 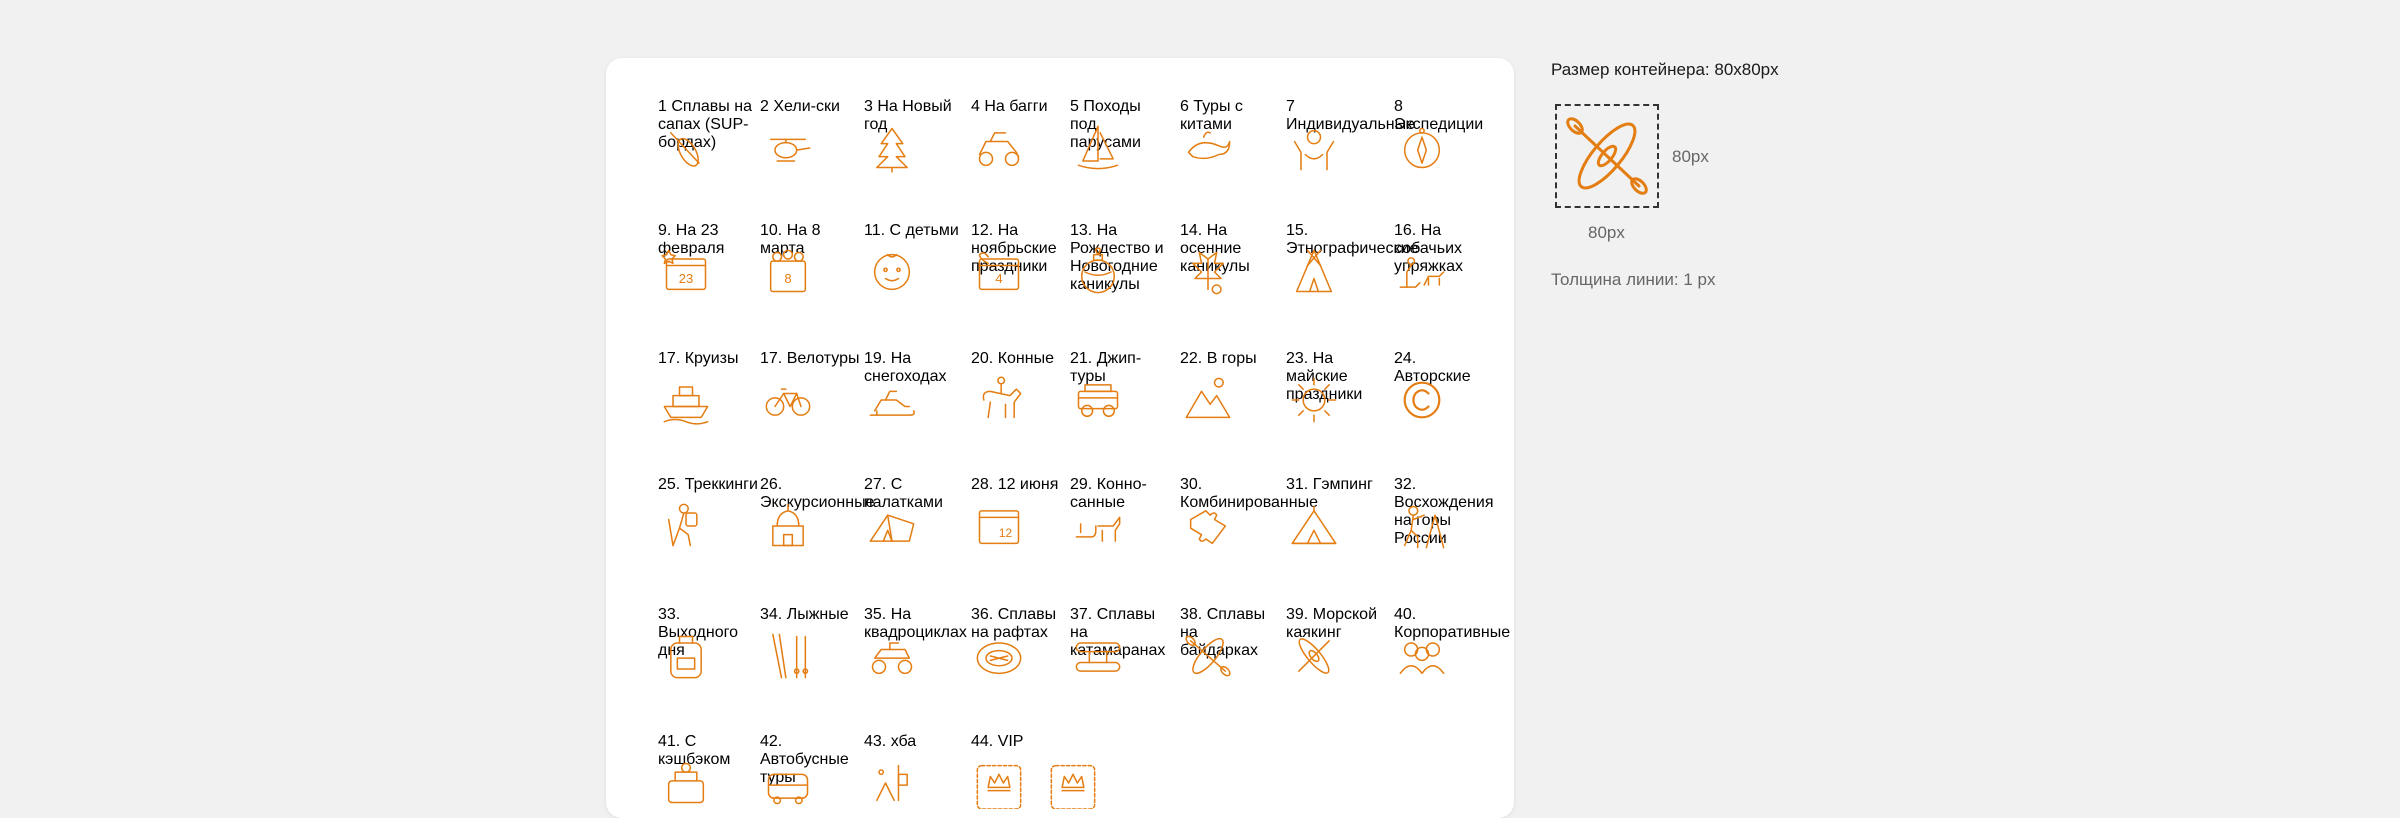 I want to click on item-label: 25. Треккинги, so click(x=708, y=484).